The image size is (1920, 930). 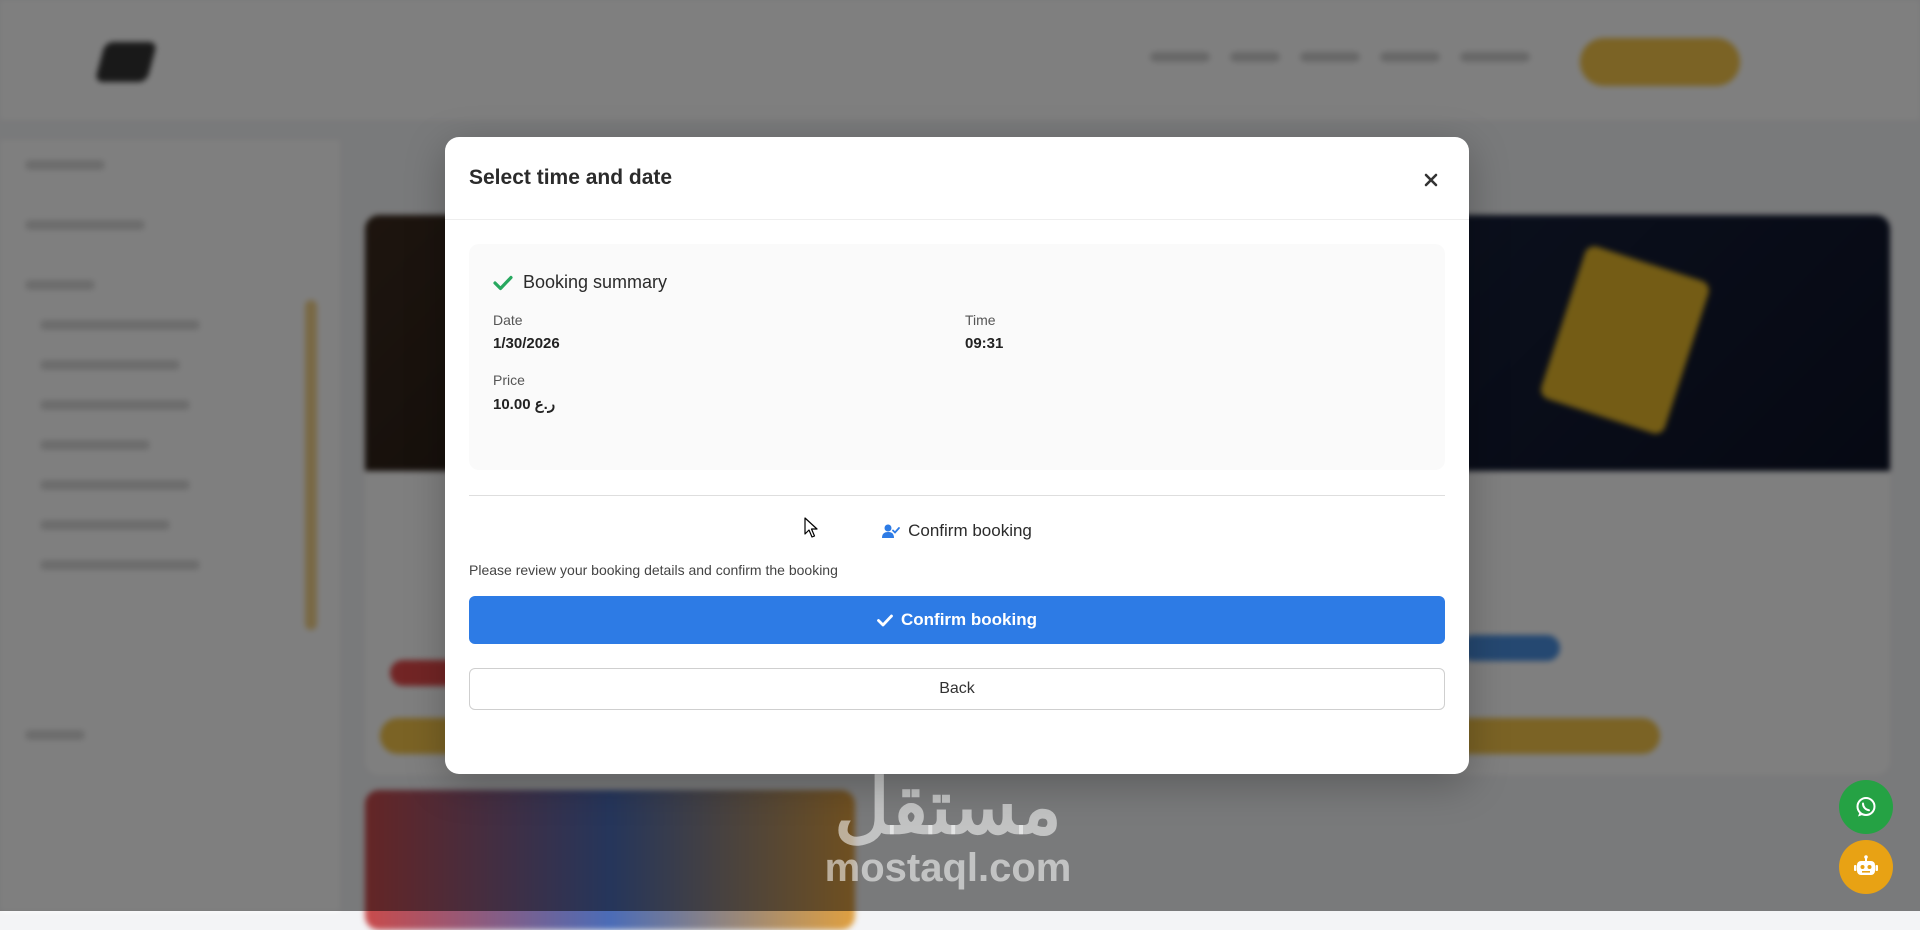 What do you see at coordinates (891, 531) in the screenshot?
I see `user-check-icon` at bounding box center [891, 531].